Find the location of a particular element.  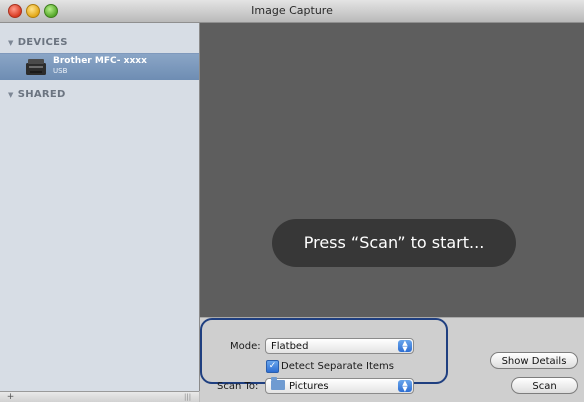

mode-select: Flatbed ▲ ▼ is located at coordinates (339, 346).